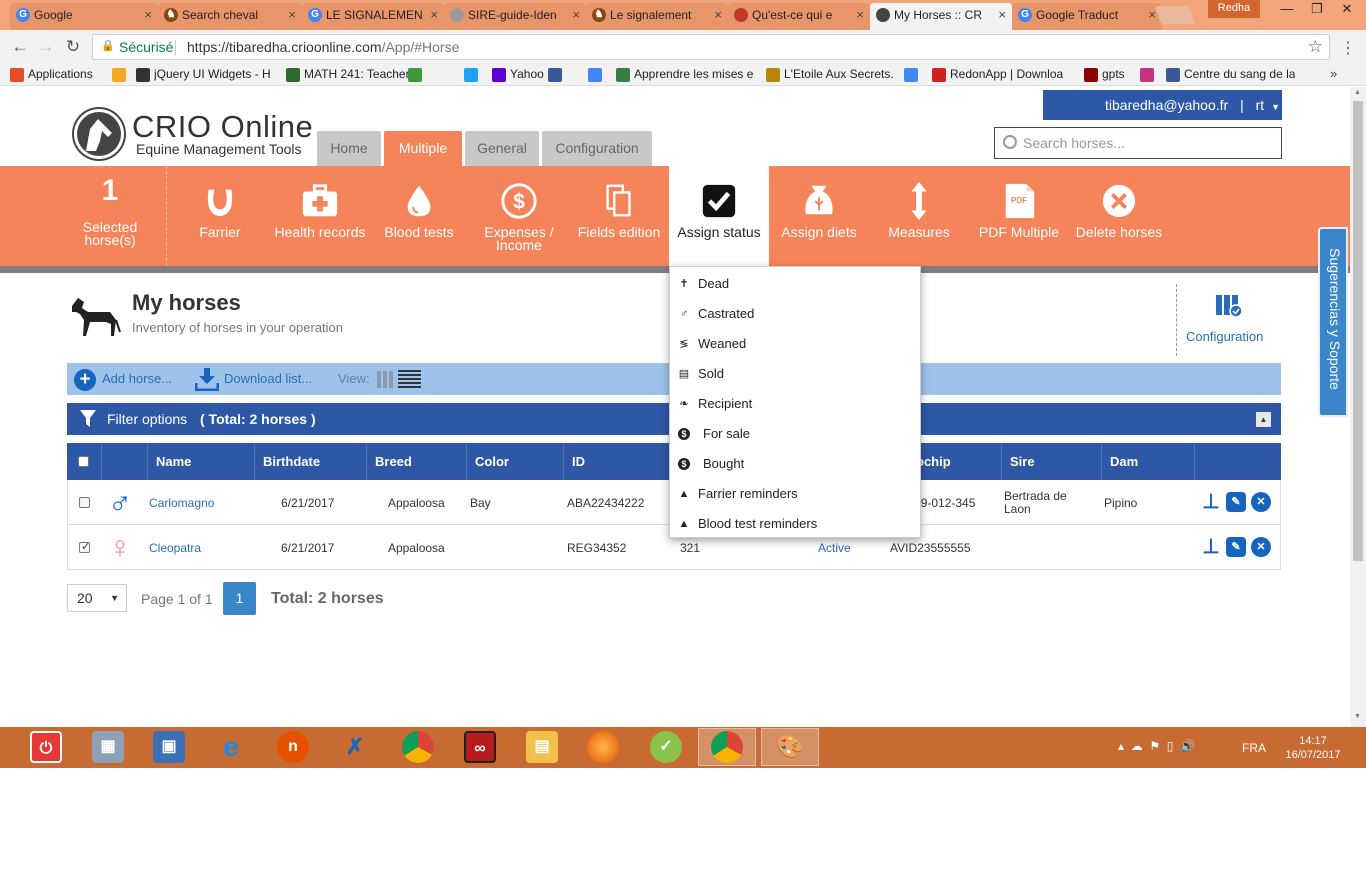 The width and height of the screenshot is (1366, 894). Describe the element at coordinates (795, 344) in the screenshot. I see `status-option-weaned: ≶ Weaned` at that location.